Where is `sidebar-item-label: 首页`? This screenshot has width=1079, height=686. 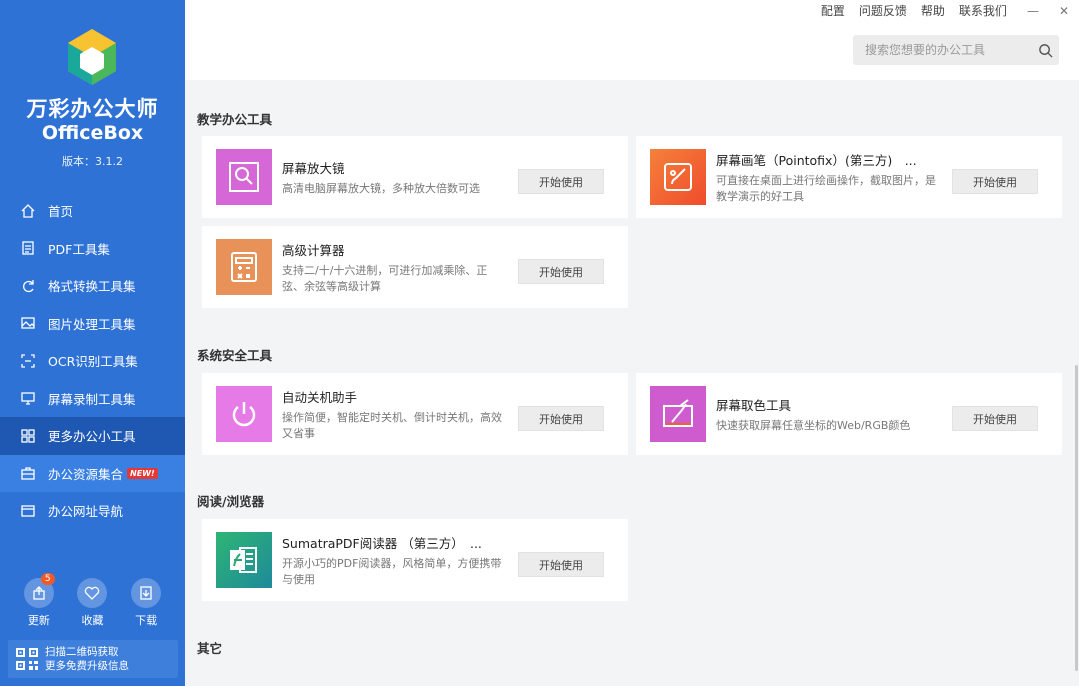 sidebar-item-label: 首页 is located at coordinates (61, 212).